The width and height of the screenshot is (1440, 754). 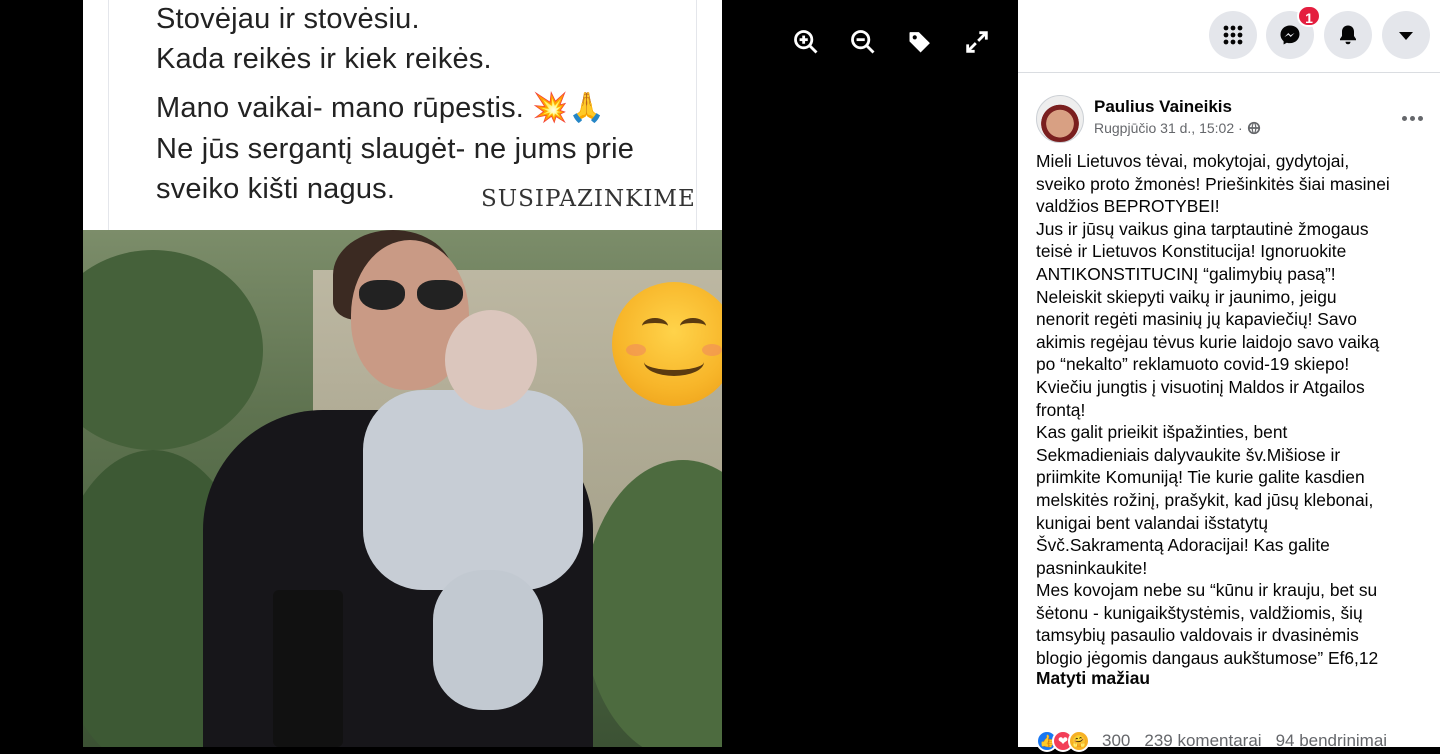 I want to click on avatar, so click(x=1060, y=119).